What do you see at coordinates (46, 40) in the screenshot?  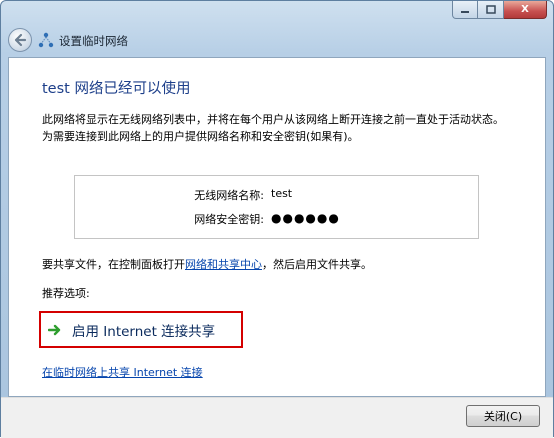 I see `adhoc-network-icon` at bounding box center [46, 40].